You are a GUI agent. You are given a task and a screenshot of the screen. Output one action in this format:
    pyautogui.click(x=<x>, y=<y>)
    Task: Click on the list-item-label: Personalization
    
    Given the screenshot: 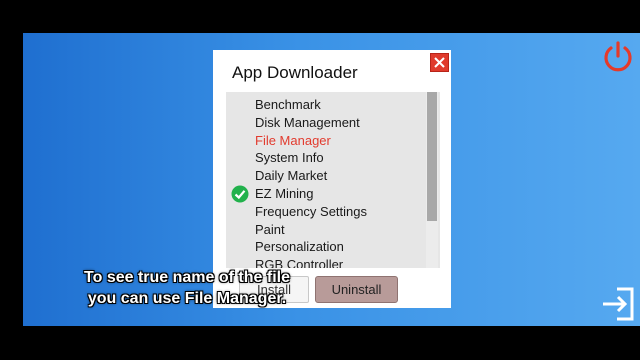 What is the action you would take?
    pyautogui.click(x=299, y=247)
    